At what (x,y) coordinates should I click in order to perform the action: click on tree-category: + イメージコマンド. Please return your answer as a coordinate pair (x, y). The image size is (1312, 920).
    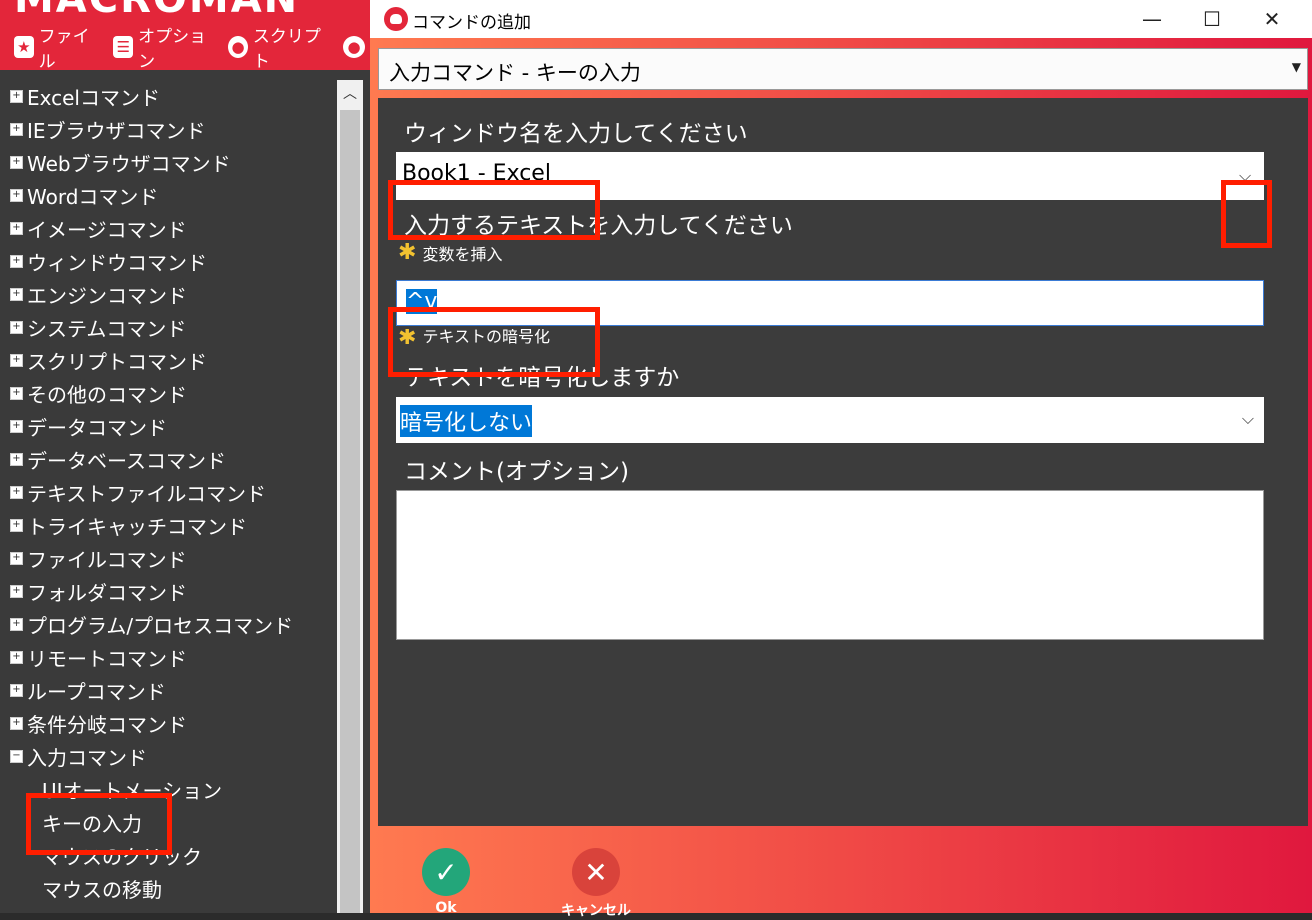
    Looking at the image, I should click on (167, 228).